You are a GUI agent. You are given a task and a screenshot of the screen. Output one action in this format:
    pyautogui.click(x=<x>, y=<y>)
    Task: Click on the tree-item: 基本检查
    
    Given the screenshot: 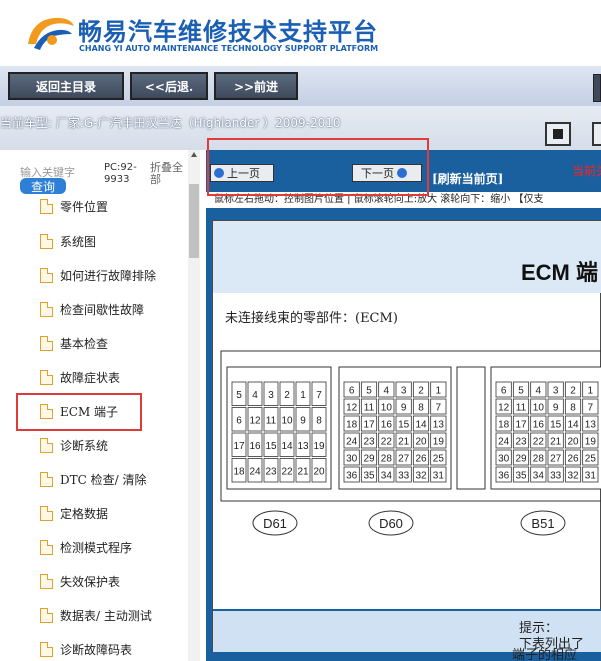 What is the action you would take?
    pyautogui.click(x=74, y=343)
    